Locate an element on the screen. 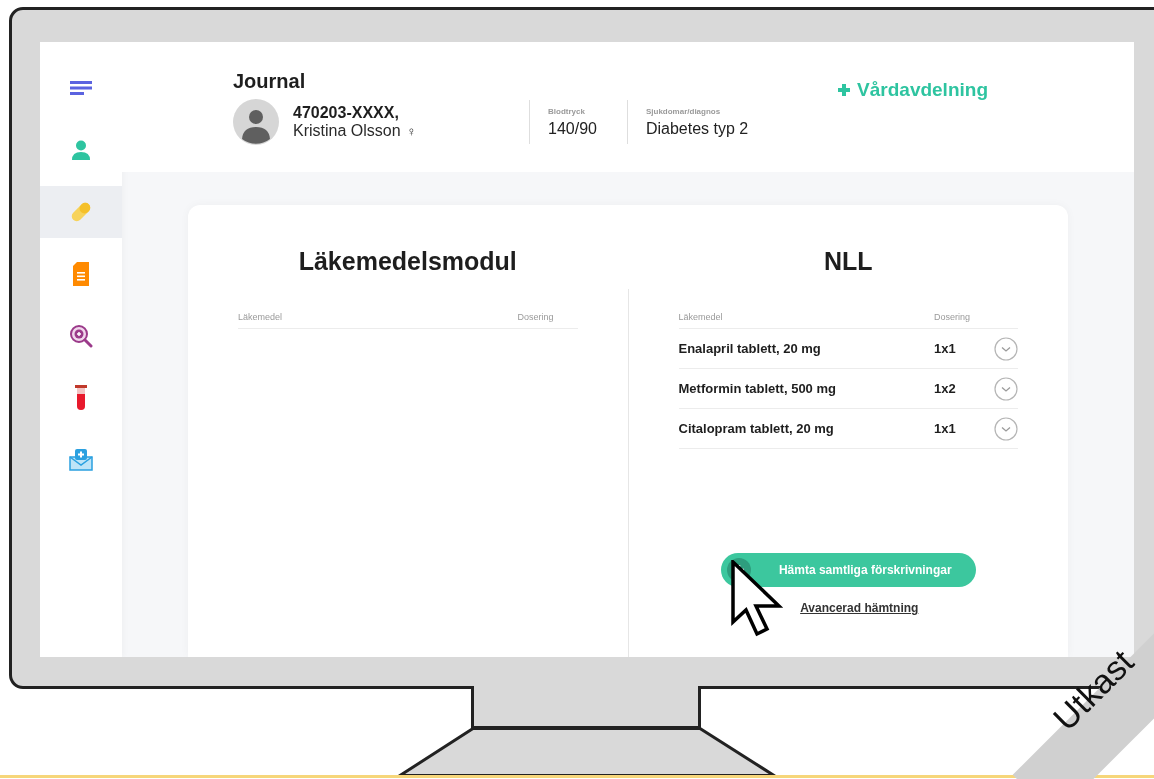 This screenshot has width=1154, height=779. add-ward-button: Vårdavdelning is located at coordinates (912, 90).